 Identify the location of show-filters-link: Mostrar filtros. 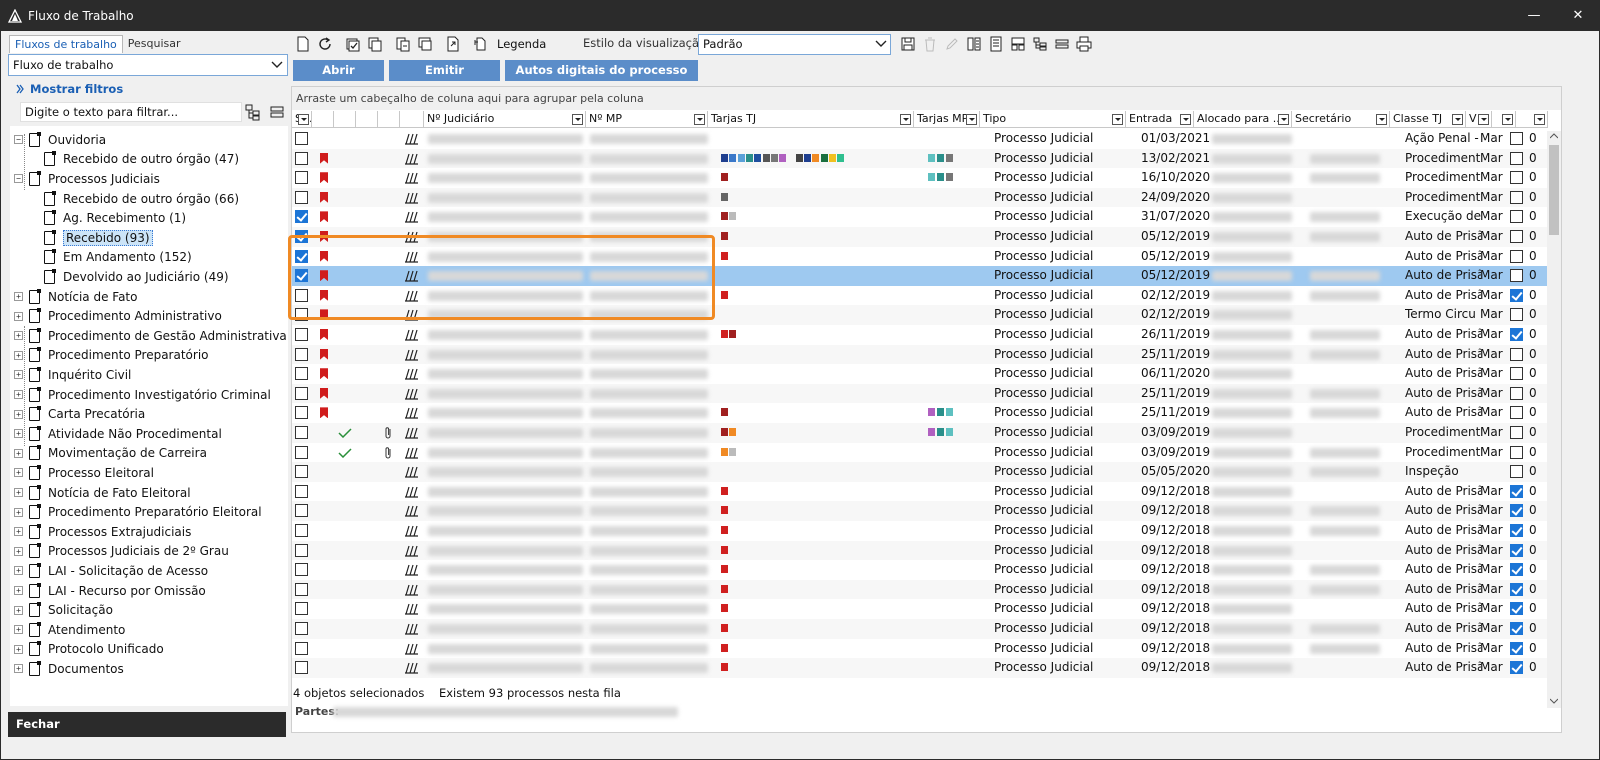
(69, 89).